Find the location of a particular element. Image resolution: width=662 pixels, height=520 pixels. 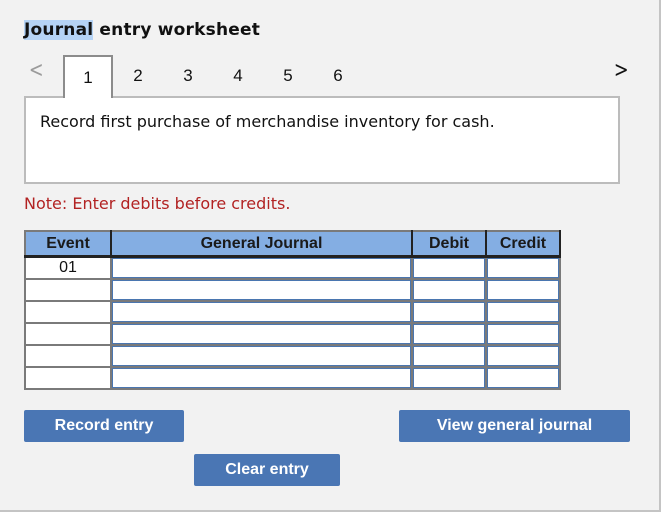

tab-3: 3 is located at coordinates (188, 75).